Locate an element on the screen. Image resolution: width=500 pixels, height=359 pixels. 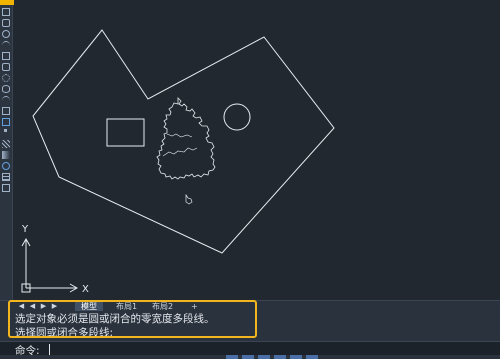
circle-entity is located at coordinates (237, 117).